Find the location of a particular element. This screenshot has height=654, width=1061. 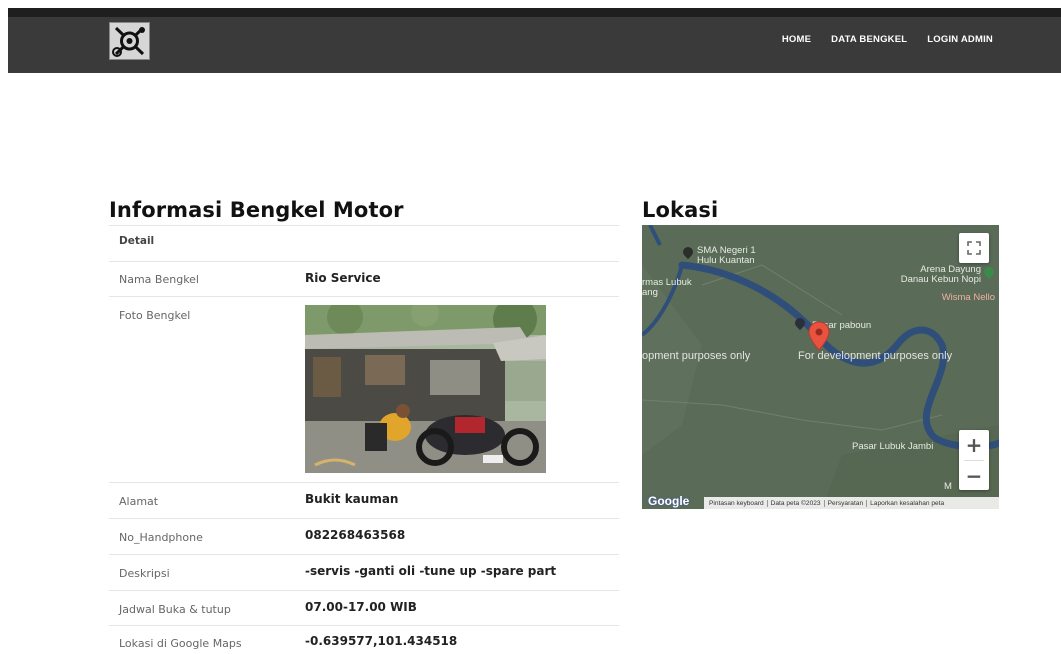

table-row: Foto Bengkel is located at coordinates (364, 389).